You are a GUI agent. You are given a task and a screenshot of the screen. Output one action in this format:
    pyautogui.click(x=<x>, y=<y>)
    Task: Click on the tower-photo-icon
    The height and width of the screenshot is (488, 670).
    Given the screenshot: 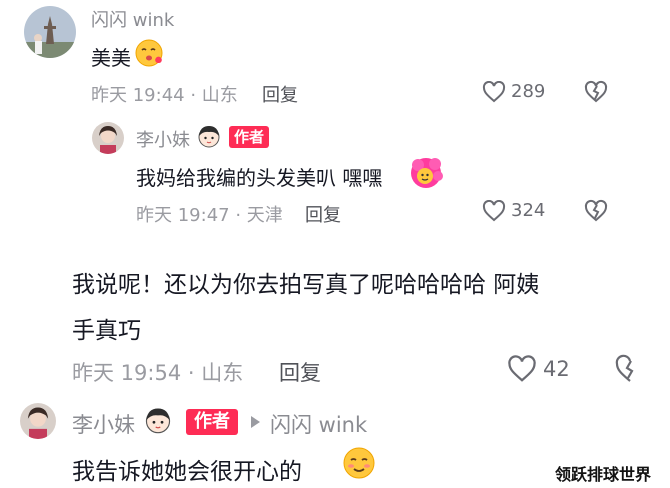 What is the action you would take?
    pyautogui.click(x=50, y=32)
    